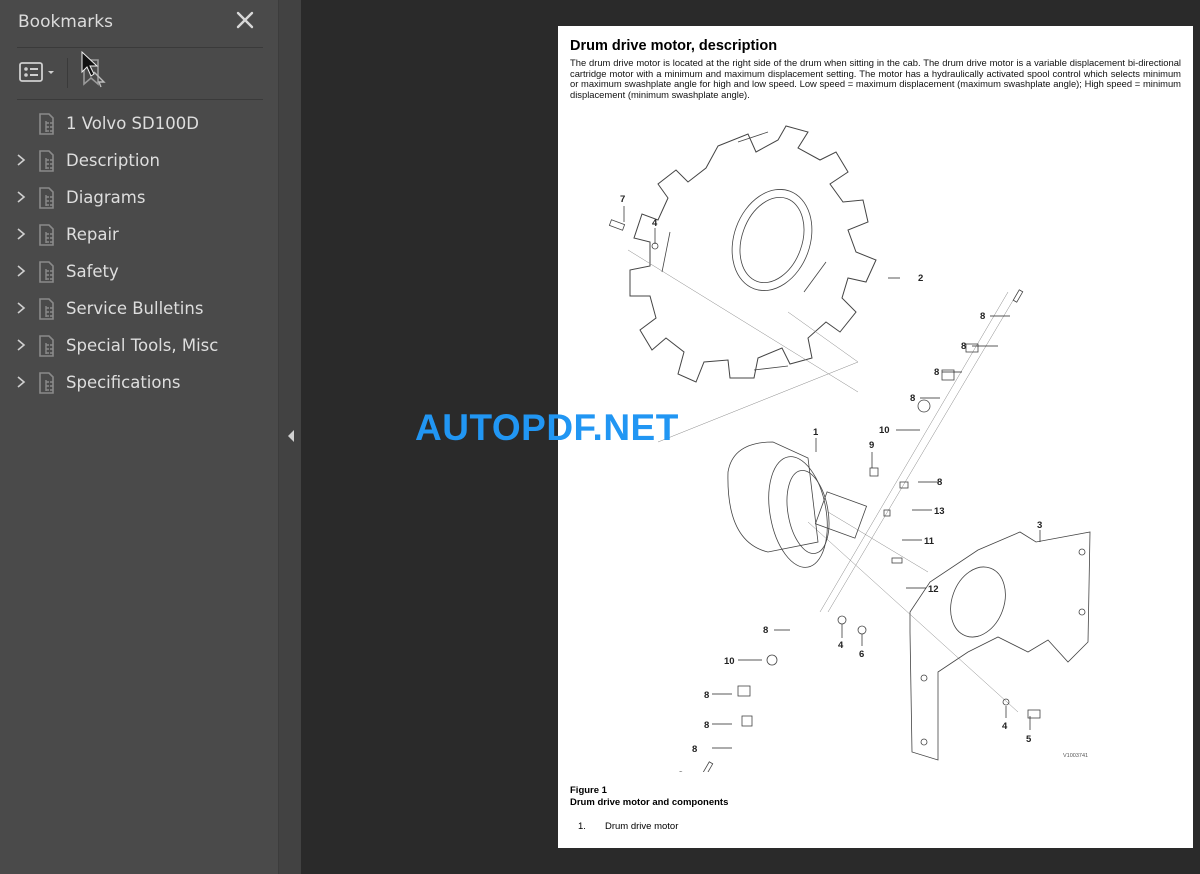 The image size is (1200, 874). I want to click on svg-text: 6, so click(861, 654).